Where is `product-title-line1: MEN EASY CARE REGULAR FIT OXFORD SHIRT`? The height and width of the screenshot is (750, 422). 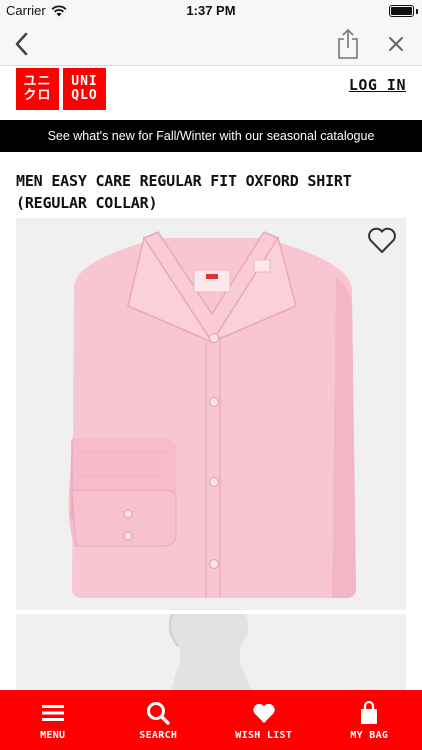 product-title-line1: MEN EASY CARE REGULAR FIT OXFORD SHIRT is located at coordinates (184, 181).